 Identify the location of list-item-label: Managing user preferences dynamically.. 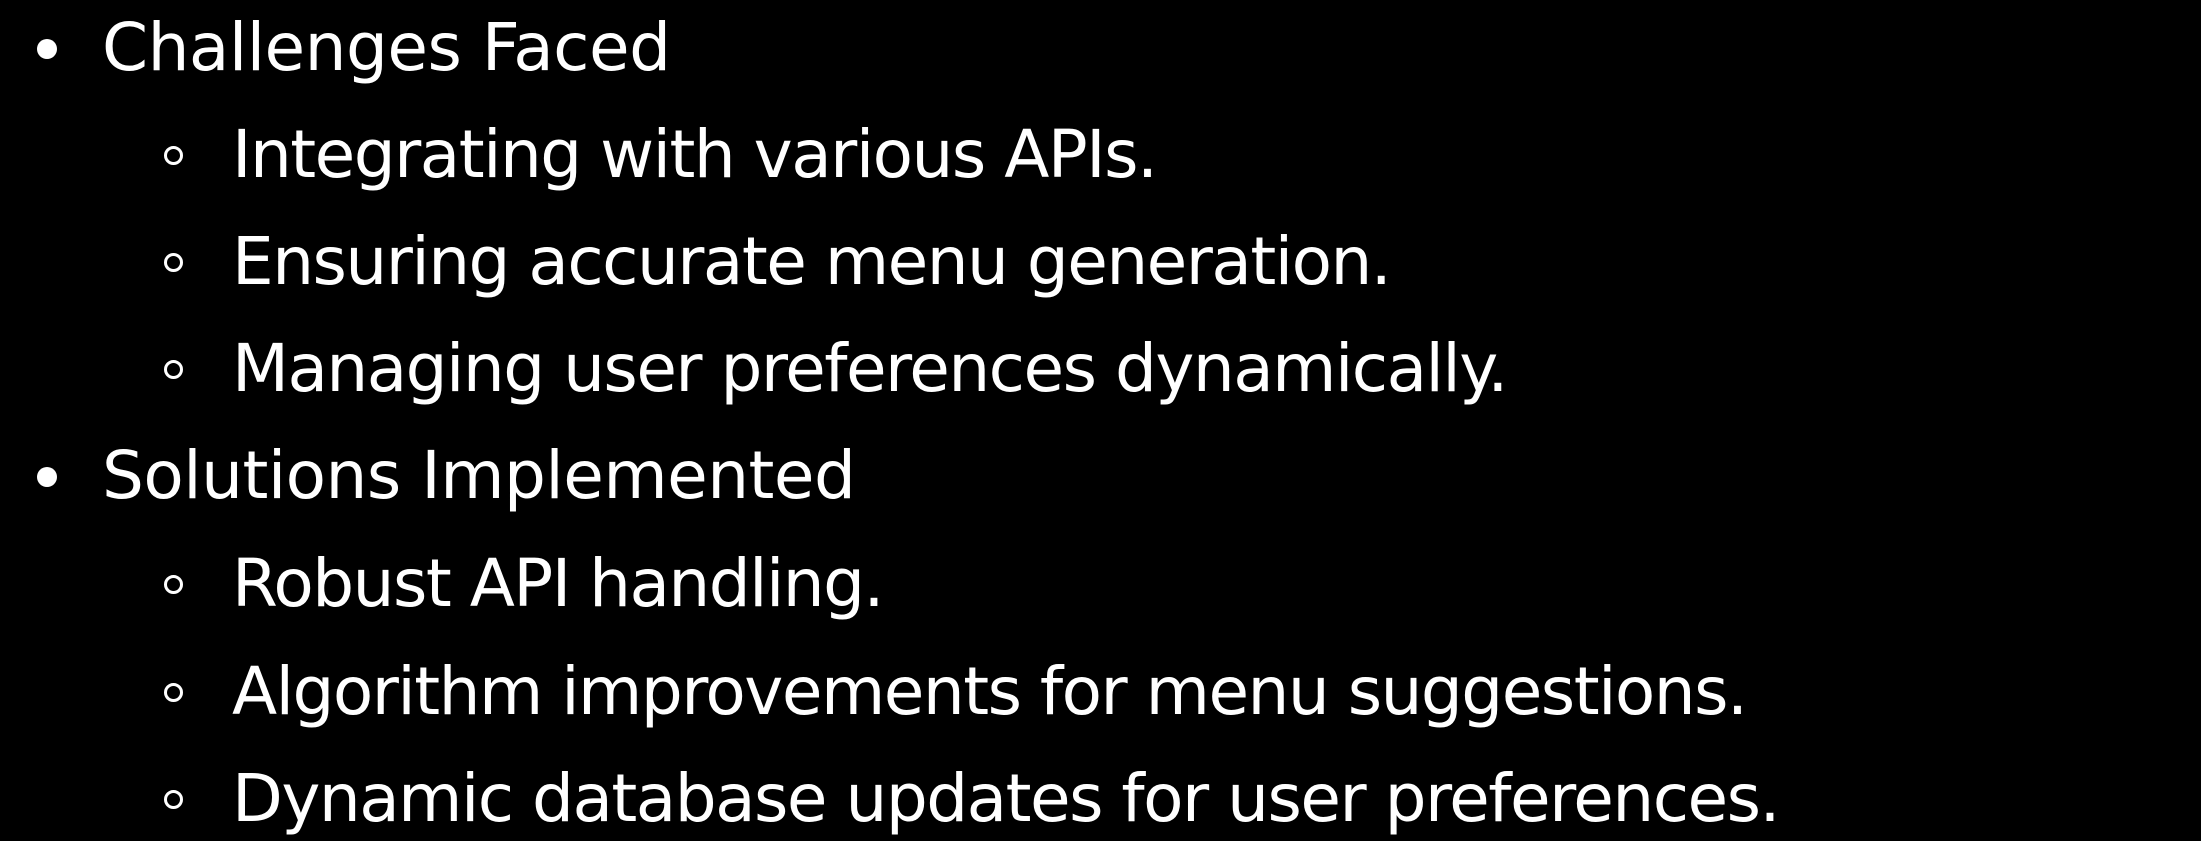
(870, 368).